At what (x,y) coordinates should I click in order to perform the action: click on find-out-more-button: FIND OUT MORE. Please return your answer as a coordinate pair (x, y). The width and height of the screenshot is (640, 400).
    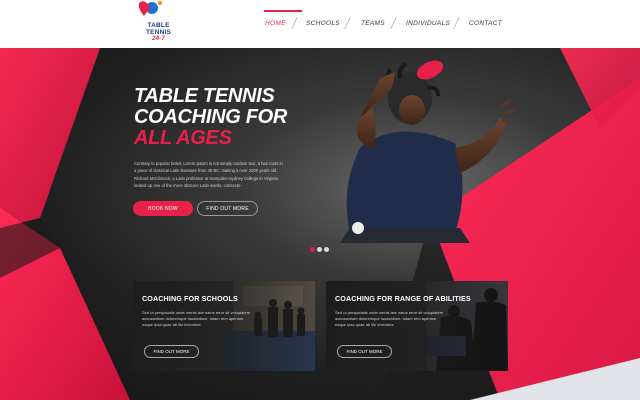
    Looking at the image, I should click on (227, 208).